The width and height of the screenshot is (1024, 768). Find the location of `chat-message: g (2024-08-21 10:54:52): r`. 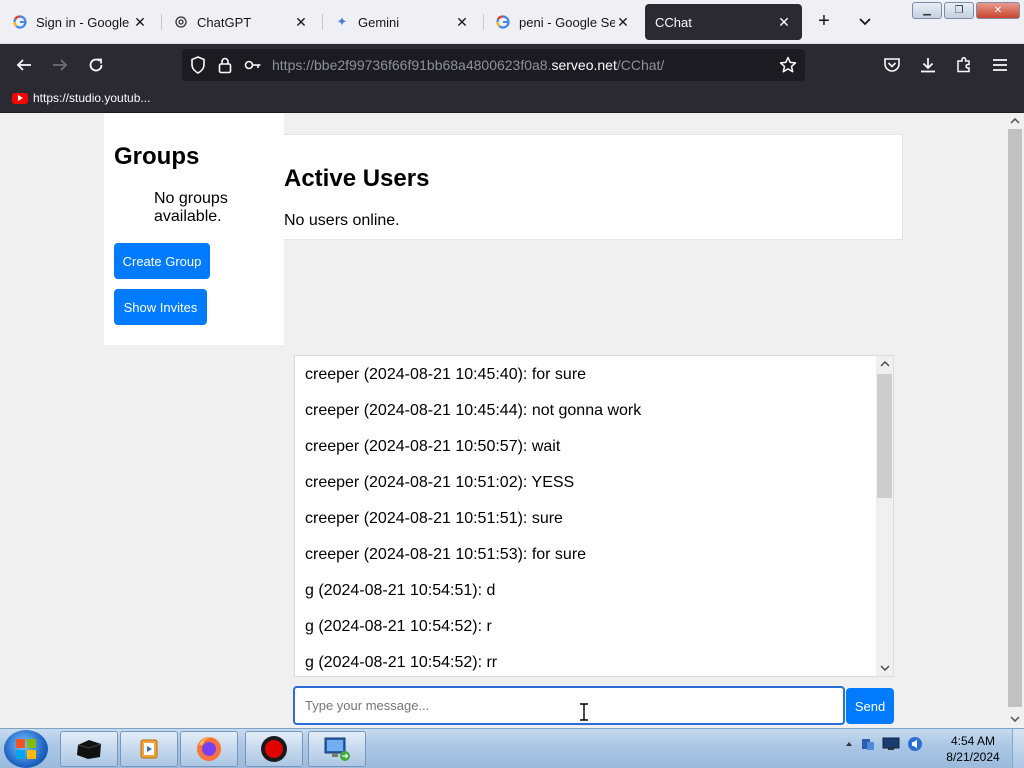

chat-message: g (2024-08-21 10:54:52): r is located at coordinates (398, 626).